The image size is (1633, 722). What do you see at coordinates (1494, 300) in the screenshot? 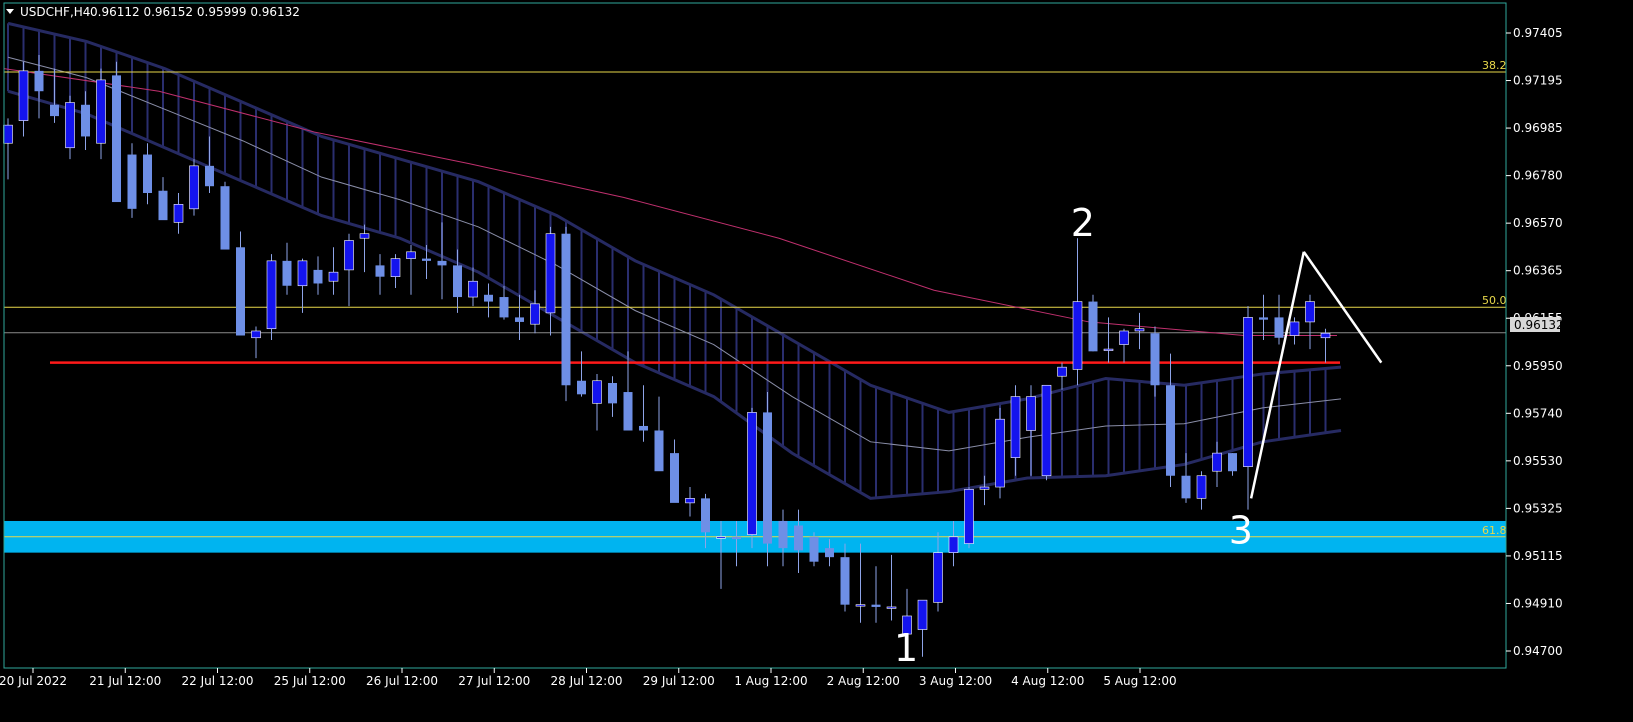
I see `fib-level-label: 50.0` at bounding box center [1494, 300].